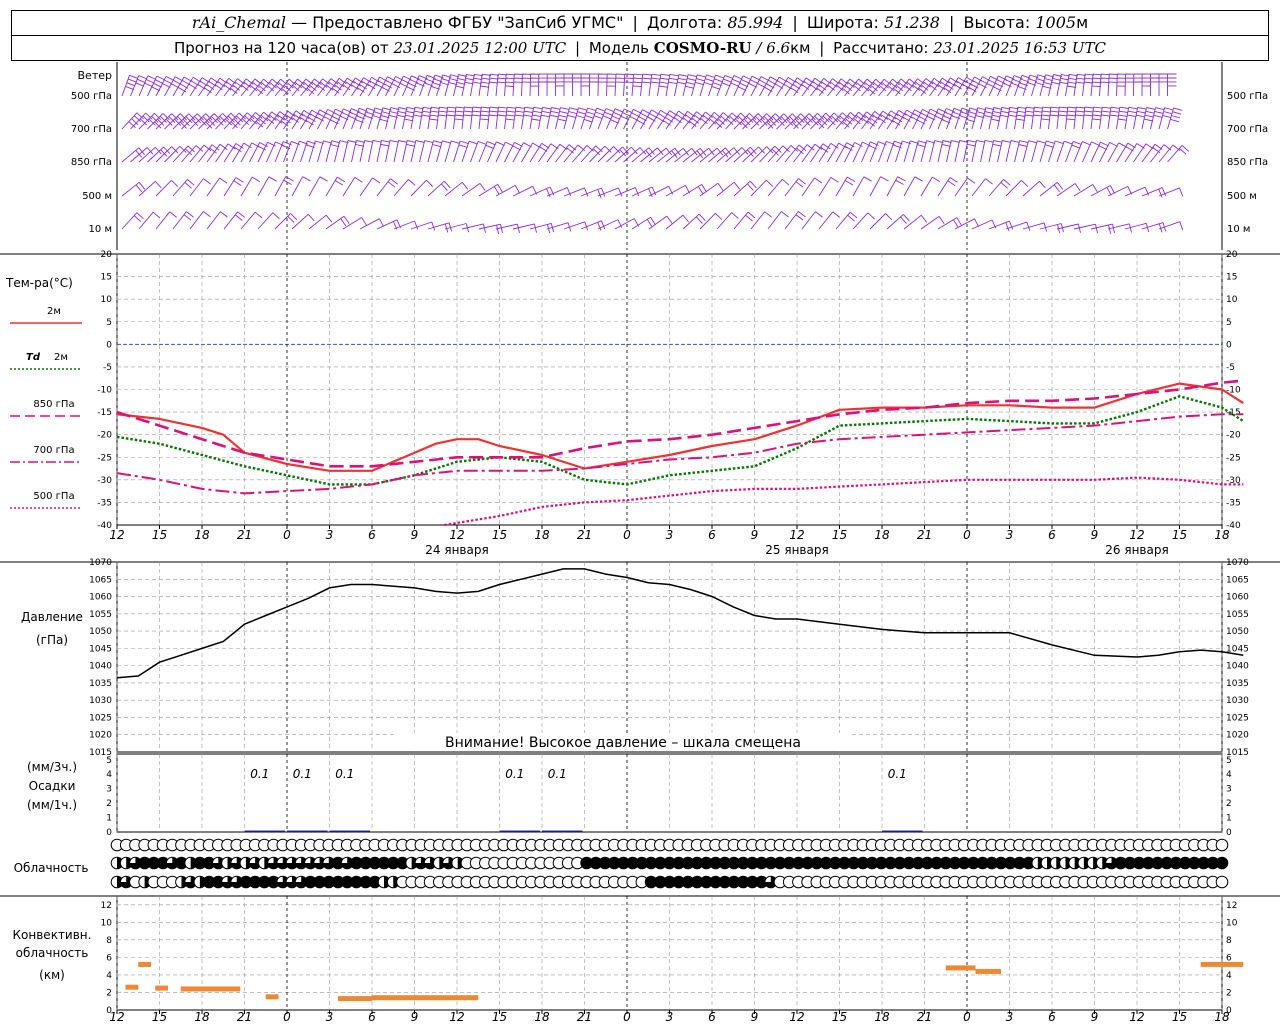 The image size is (1280, 1024). Describe the element at coordinates (52, 935) in the screenshot. I see `convective-title: Конвективн.` at that location.